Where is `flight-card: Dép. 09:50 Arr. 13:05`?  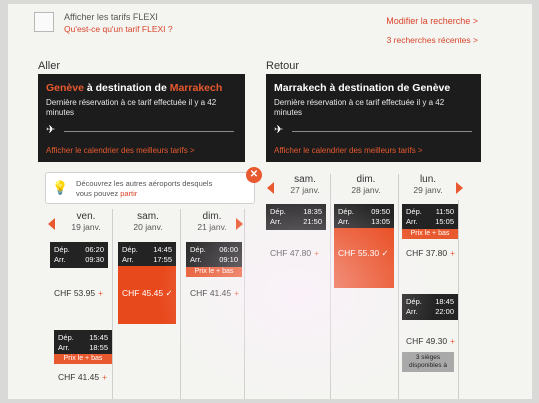
flight-card: Dép. 09:50 Arr. 13:05 is located at coordinates (364, 217).